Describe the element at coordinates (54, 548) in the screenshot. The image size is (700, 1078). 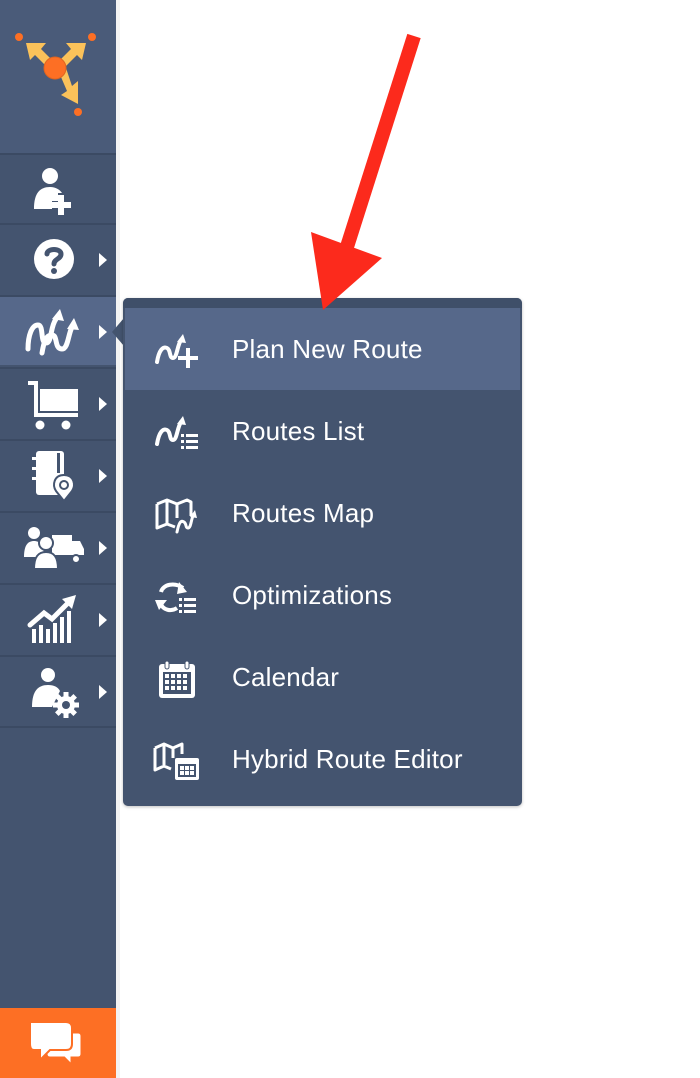
I see `team-truck-icon` at that location.